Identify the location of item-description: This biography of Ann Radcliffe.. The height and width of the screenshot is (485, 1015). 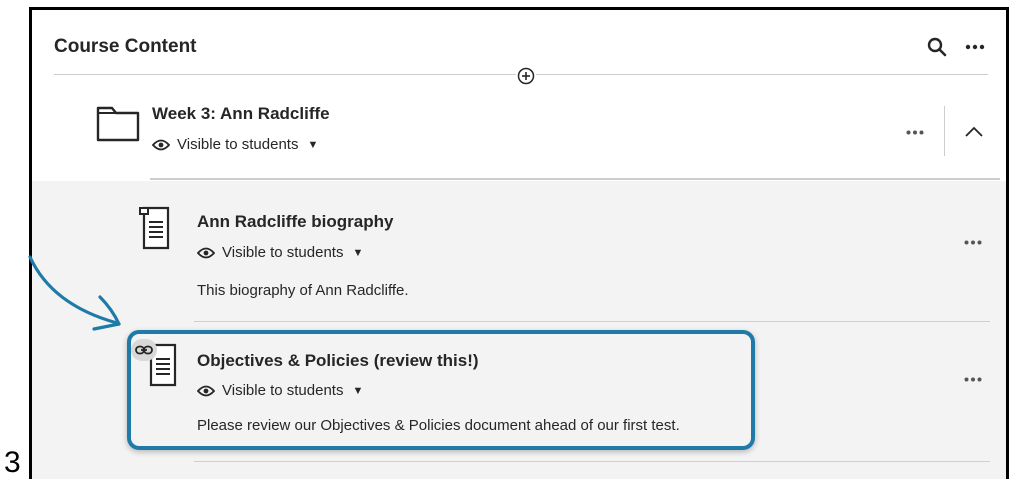
(303, 290).